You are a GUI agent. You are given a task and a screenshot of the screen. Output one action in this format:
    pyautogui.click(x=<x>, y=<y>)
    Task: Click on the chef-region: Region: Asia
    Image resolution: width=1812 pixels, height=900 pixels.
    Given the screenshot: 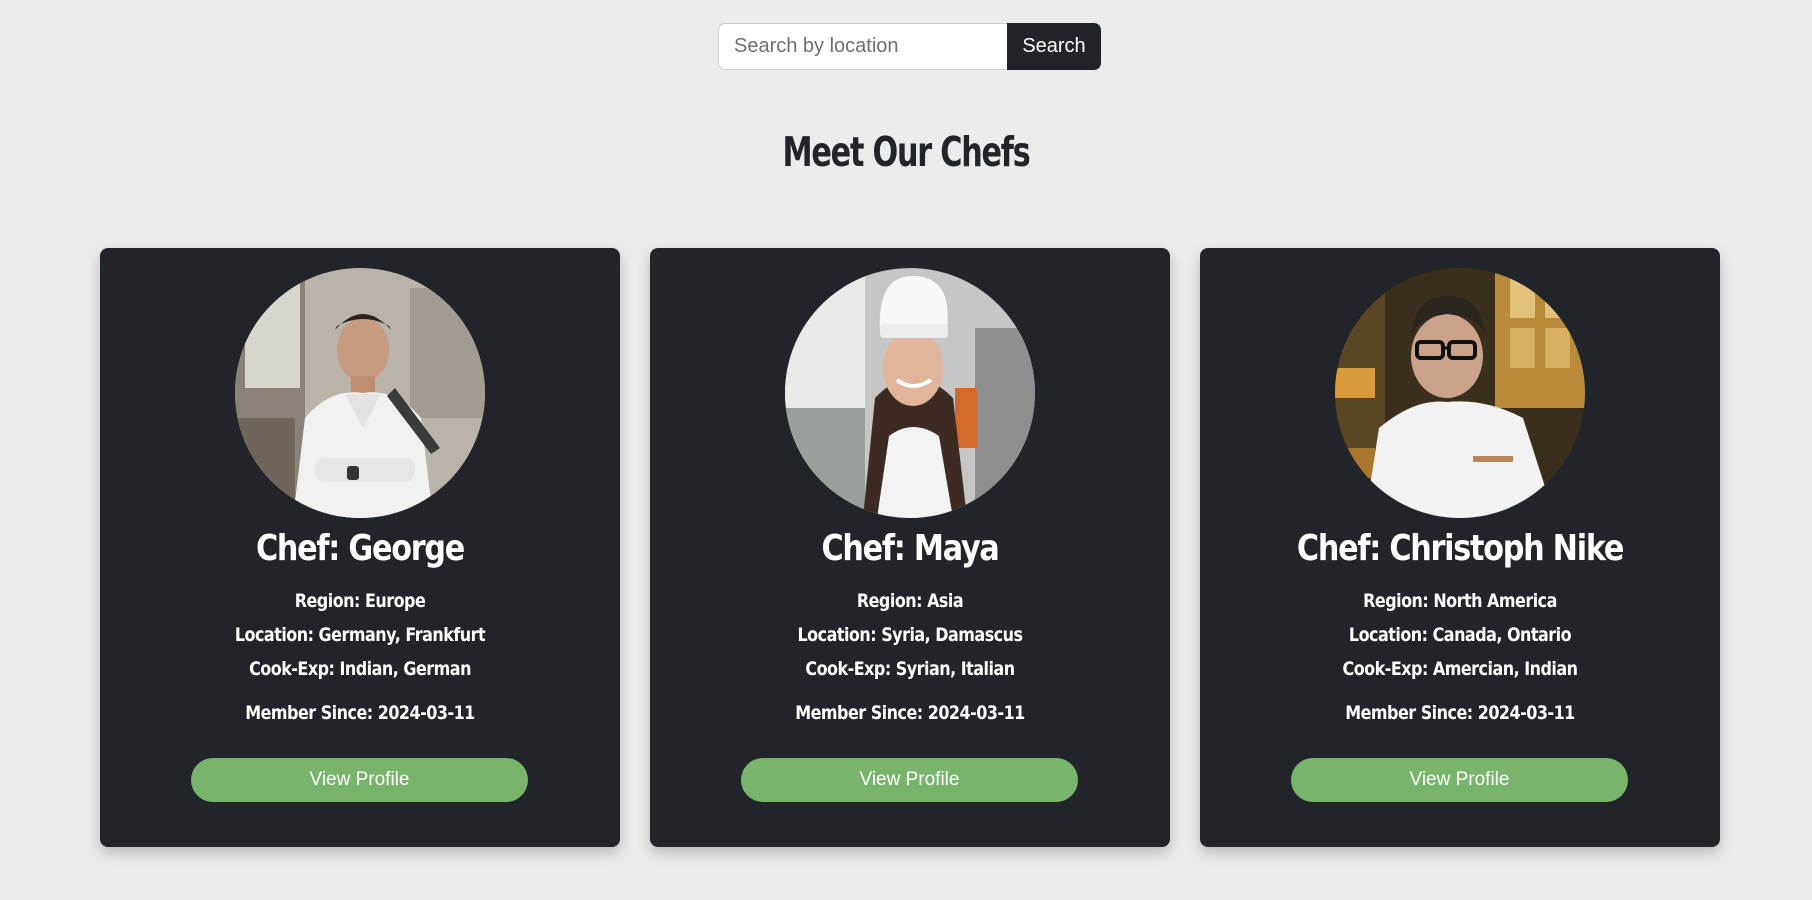 What is the action you would take?
    pyautogui.click(x=910, y=601)
    